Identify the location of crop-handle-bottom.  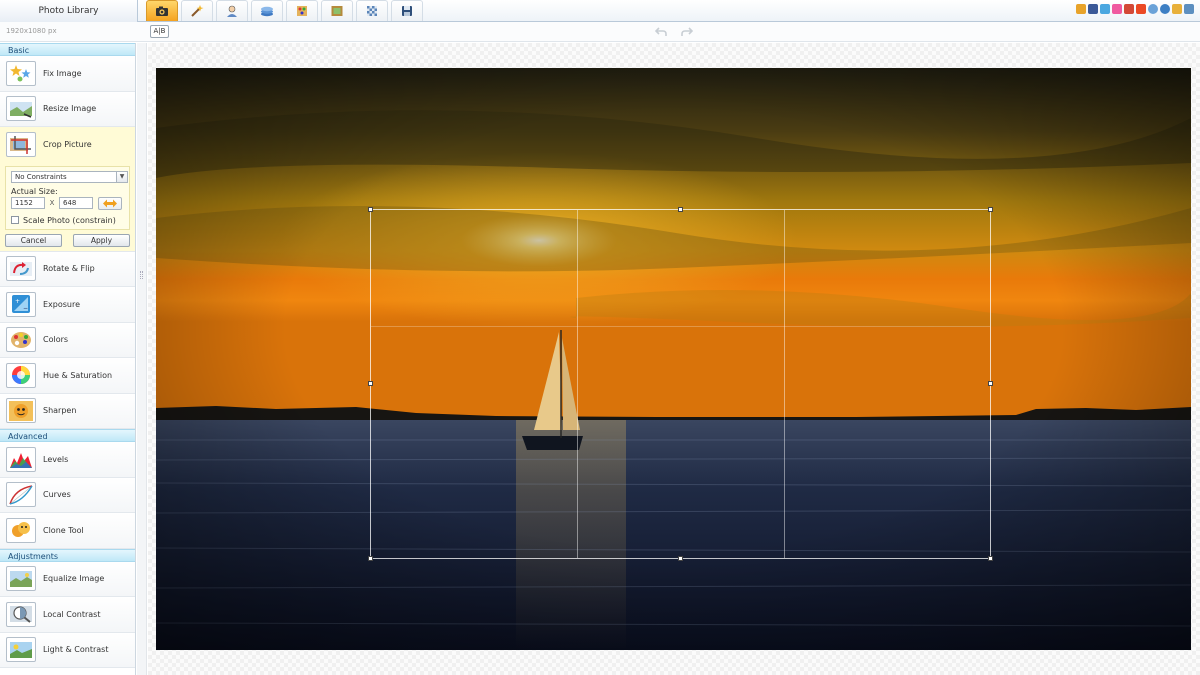
(680, 558).